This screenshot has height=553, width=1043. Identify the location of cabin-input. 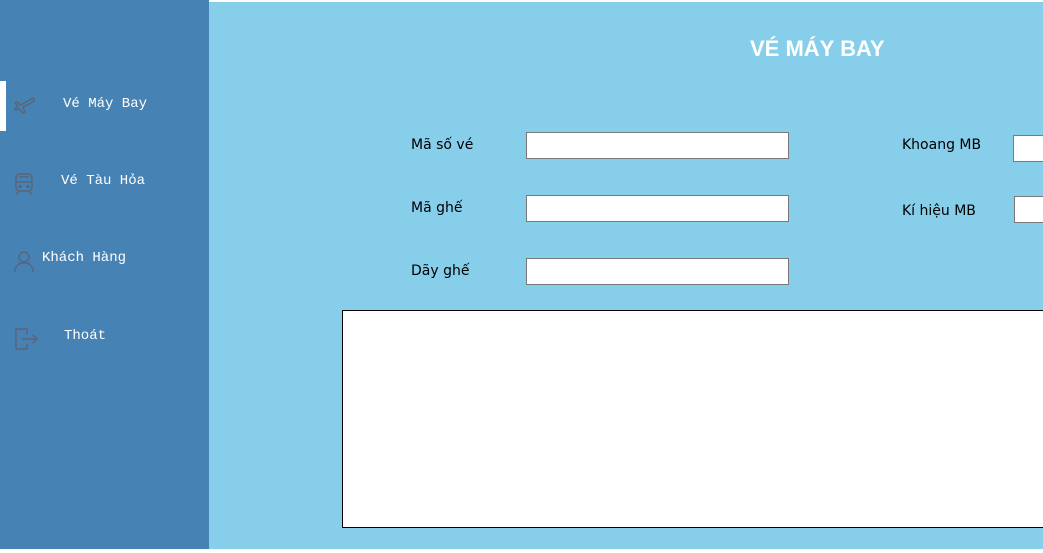
(1028, 148).